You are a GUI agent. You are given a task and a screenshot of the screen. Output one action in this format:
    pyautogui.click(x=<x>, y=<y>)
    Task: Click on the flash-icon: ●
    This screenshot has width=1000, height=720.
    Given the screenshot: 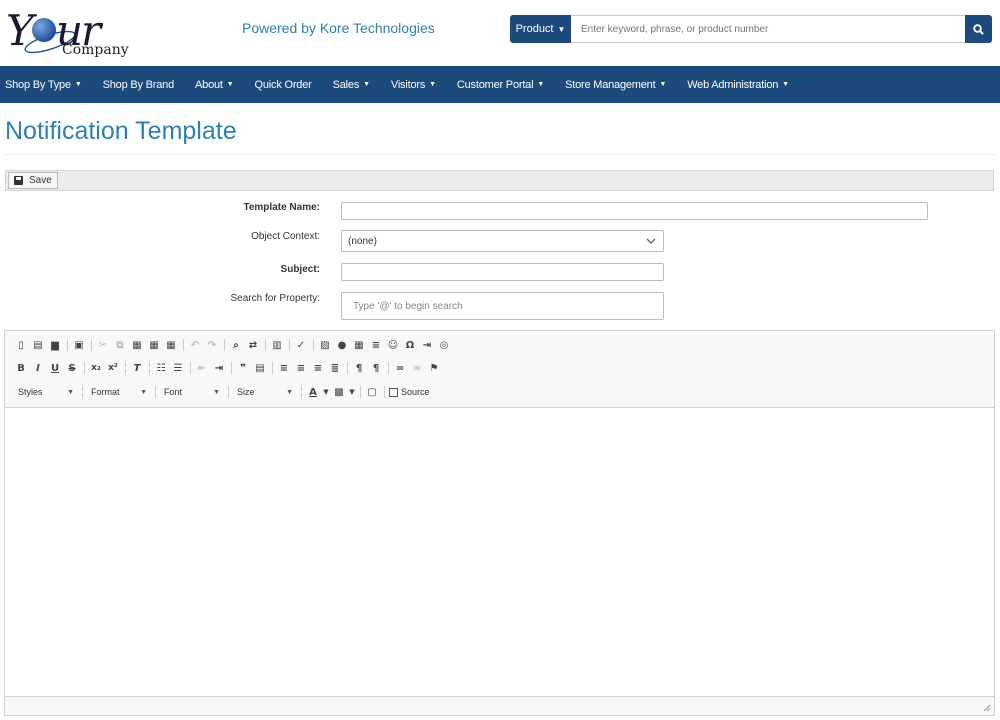 What is the action you would take?
    pyautogui.click(x=342, y=345)
    